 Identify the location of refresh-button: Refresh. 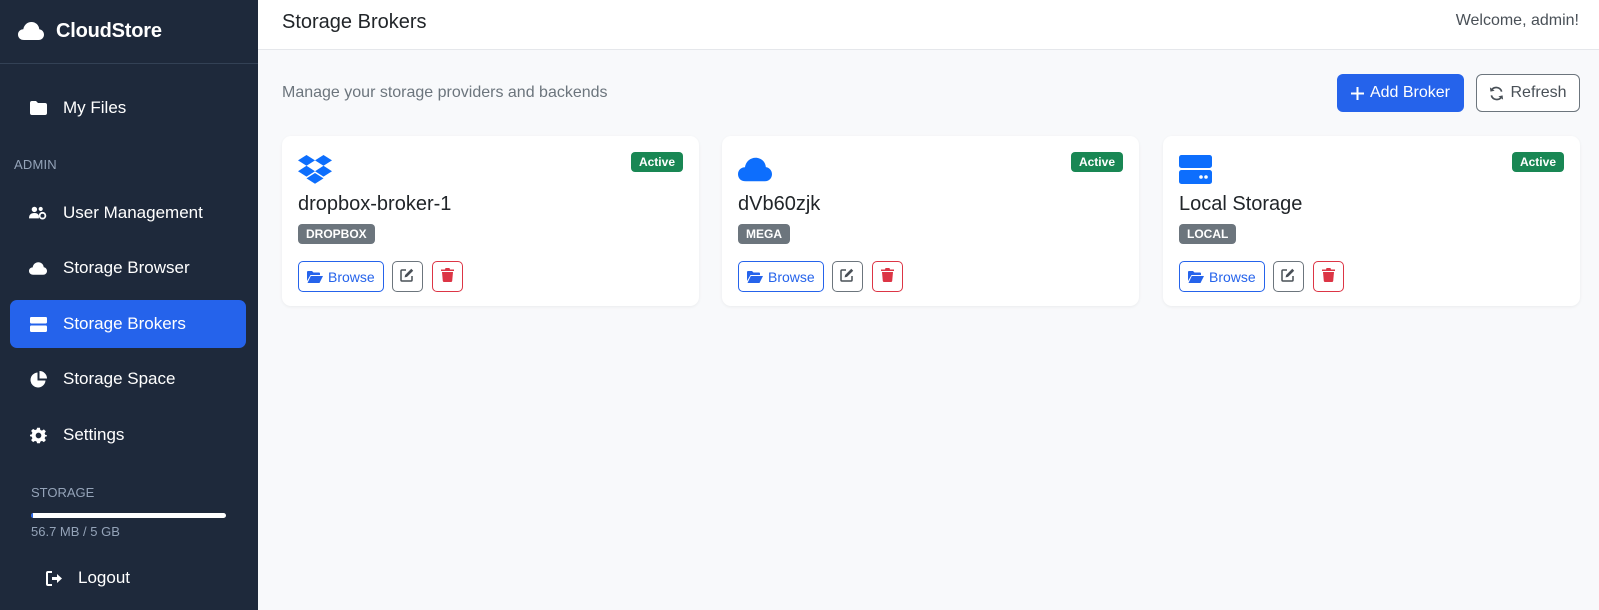
(1528, 93).